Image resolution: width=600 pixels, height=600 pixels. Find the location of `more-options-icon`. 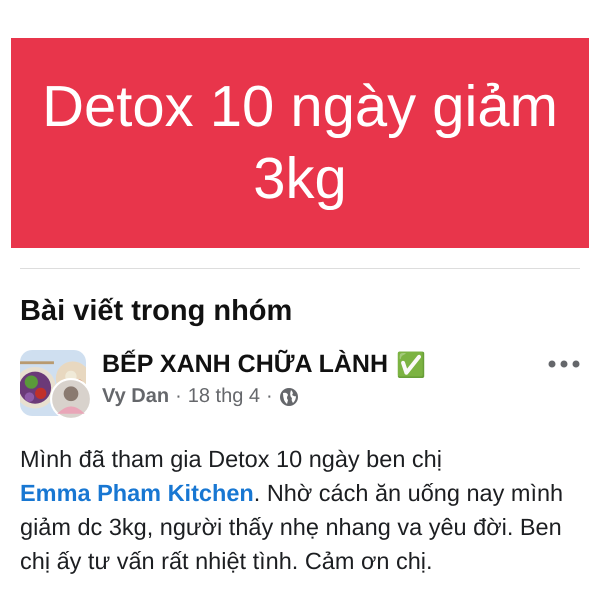

more-options-icon is located at coordinates (564, 364).